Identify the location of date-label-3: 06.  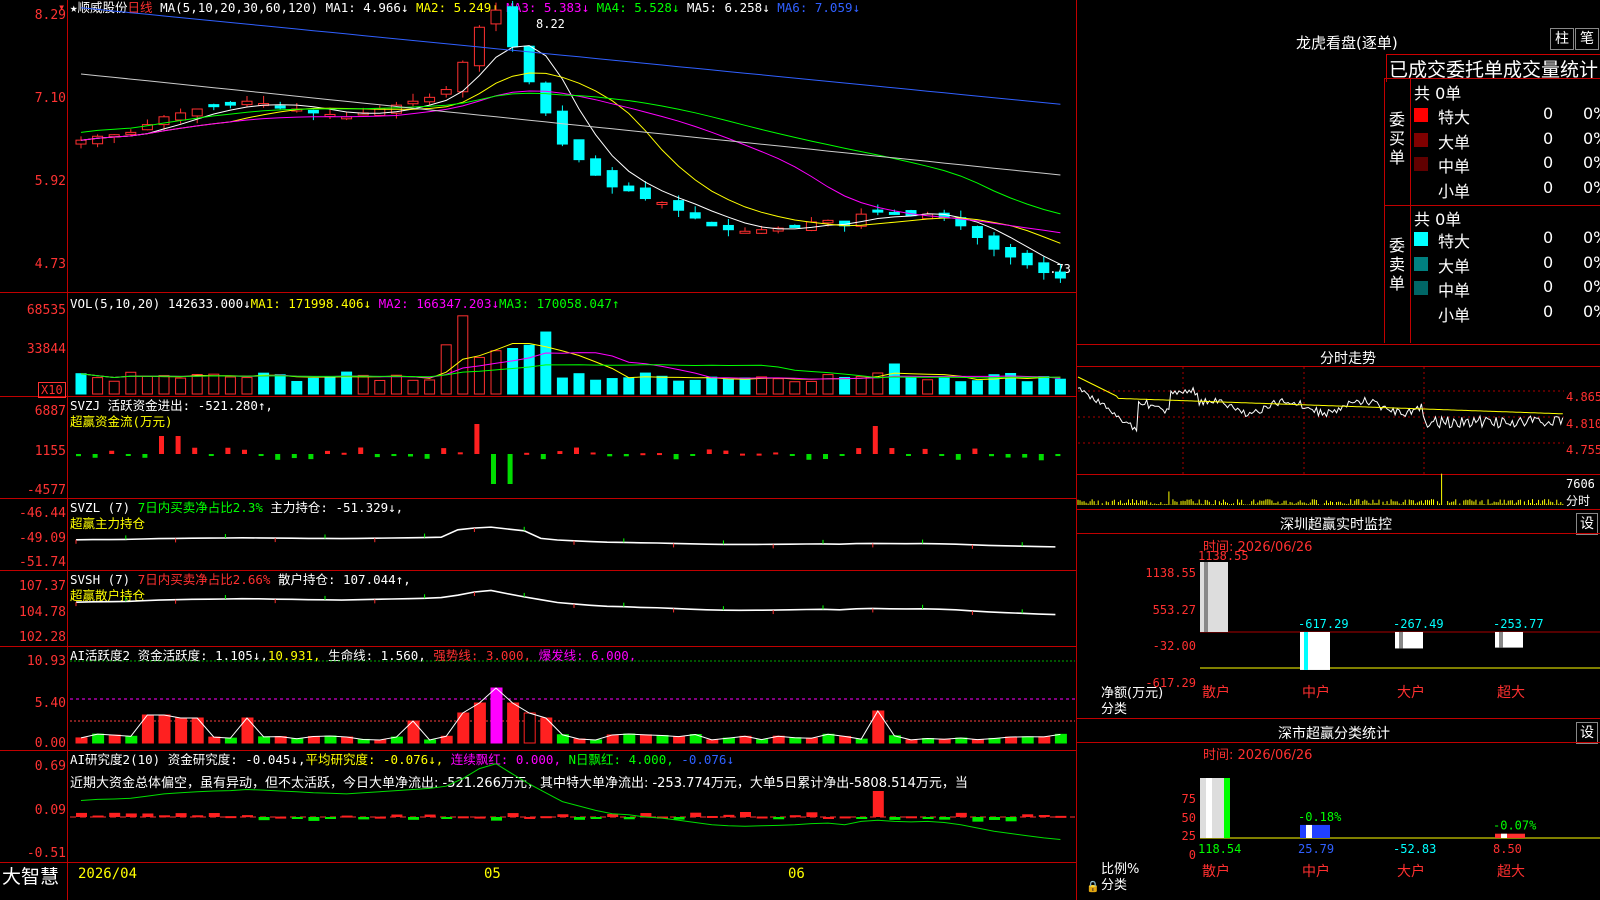
(796, 874).